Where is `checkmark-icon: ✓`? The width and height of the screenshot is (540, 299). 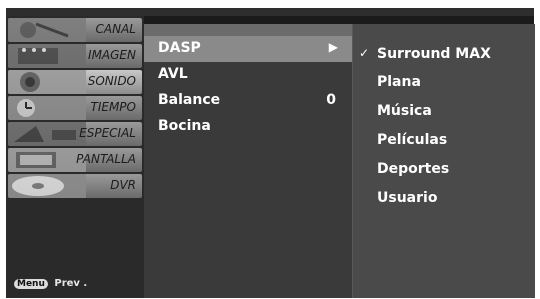 checkmark-icon: ✓ is located at coordinates (364, 53).